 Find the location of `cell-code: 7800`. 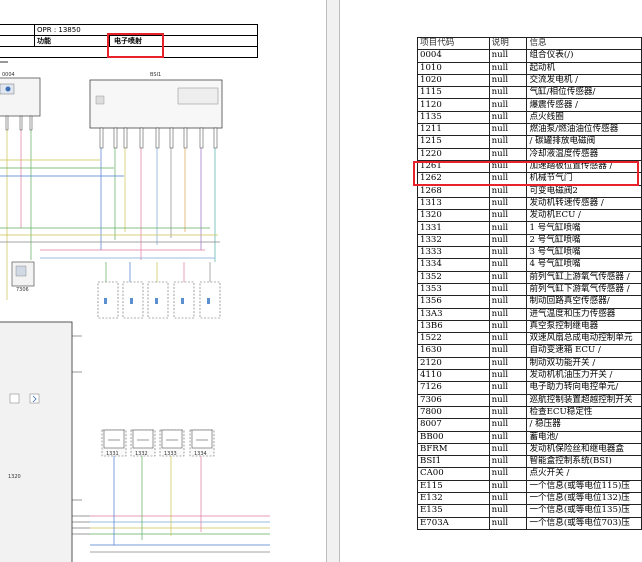

cell-code: 7800 is located at coordinates (453, 412).